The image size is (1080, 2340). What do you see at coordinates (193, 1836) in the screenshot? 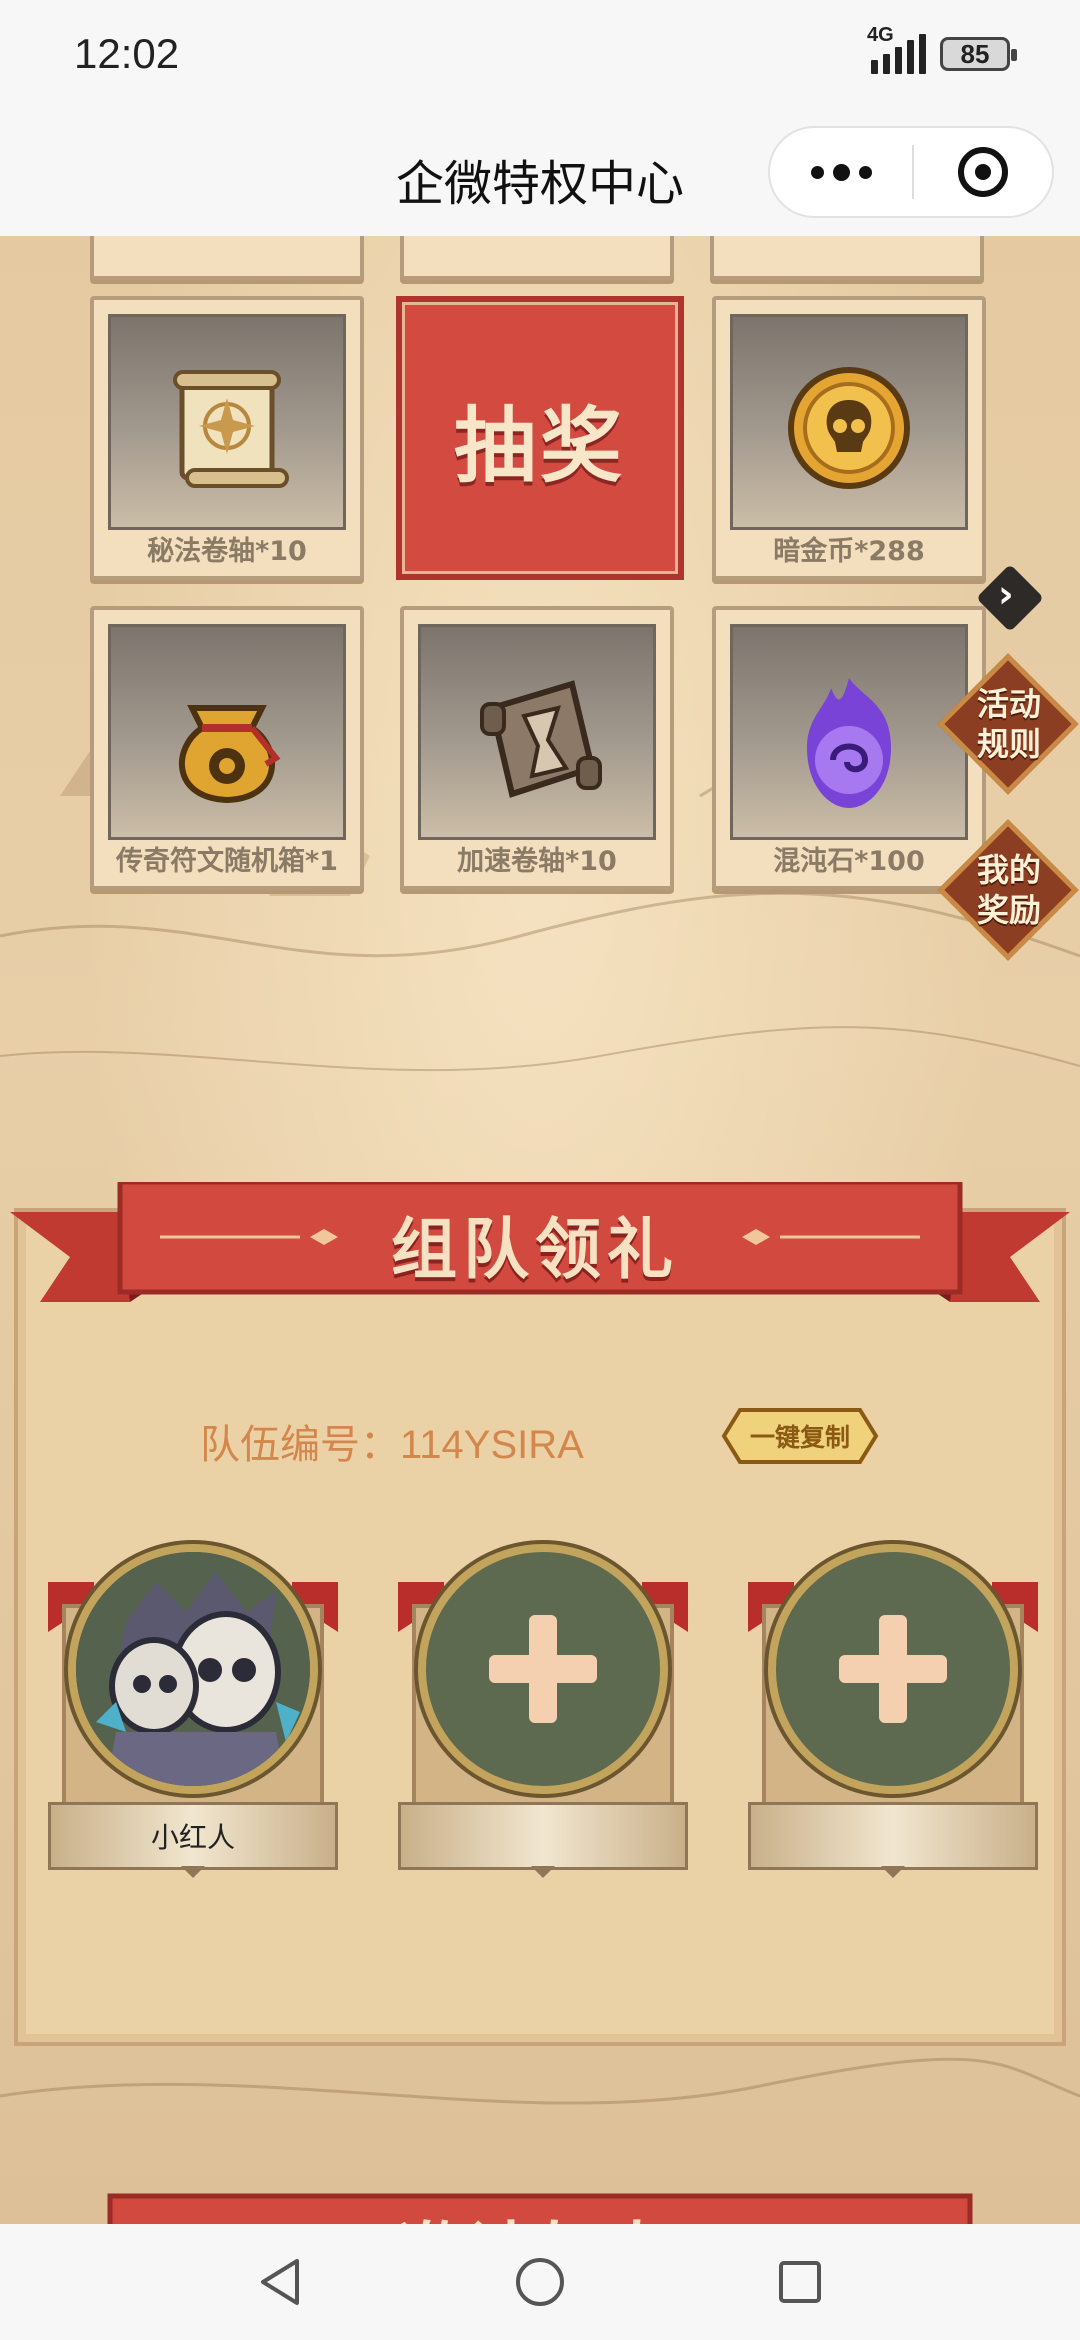
I see `member-name: 小红人` at bounding box center [193, 1836].